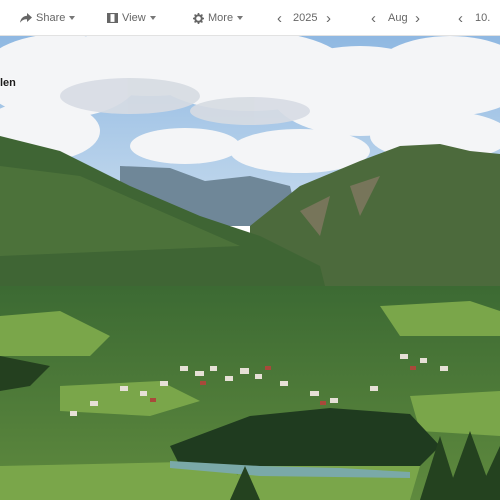 The image size is (500, 500). I want to click on year-value: 2025, so click(305, 18).